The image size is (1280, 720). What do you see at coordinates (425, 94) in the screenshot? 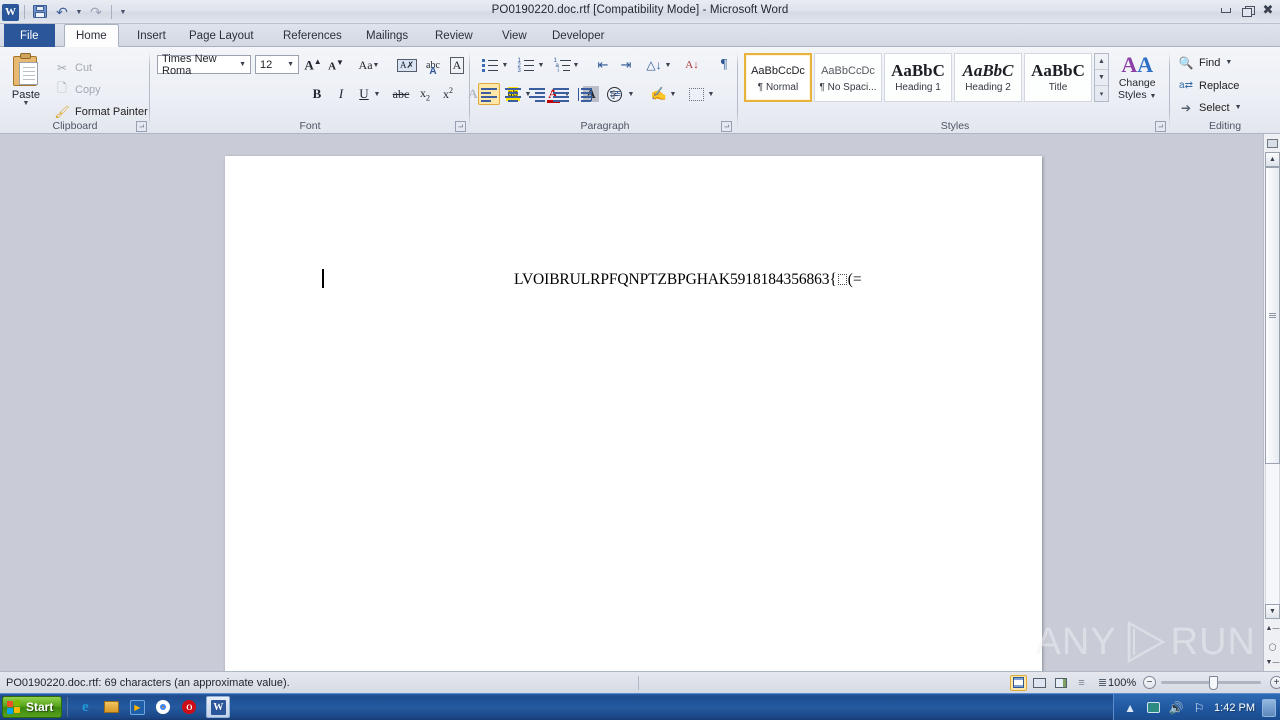
I see `subscript-icon: x2` at bounding box center [425, 94].